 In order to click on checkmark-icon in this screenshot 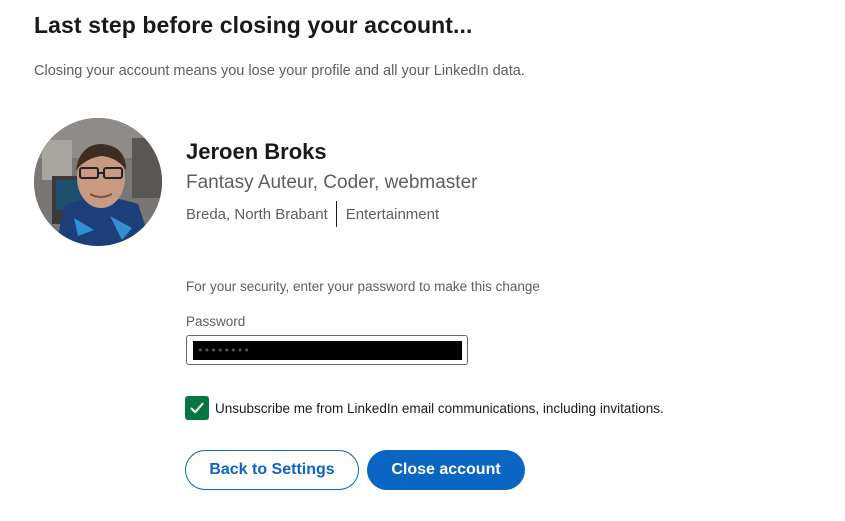, I will do `click(197, 408)`.